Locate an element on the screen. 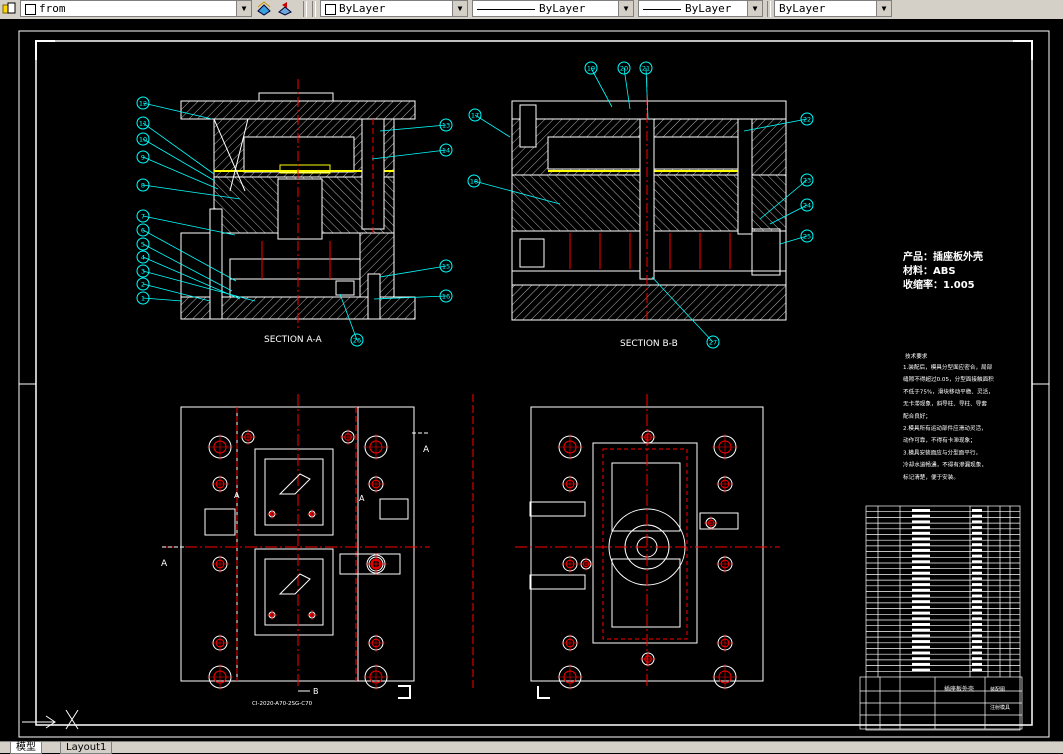 Image resolution: width=1063 pixels, height=754 pixels. layer-state-icon is located at coordinates (9, 8).